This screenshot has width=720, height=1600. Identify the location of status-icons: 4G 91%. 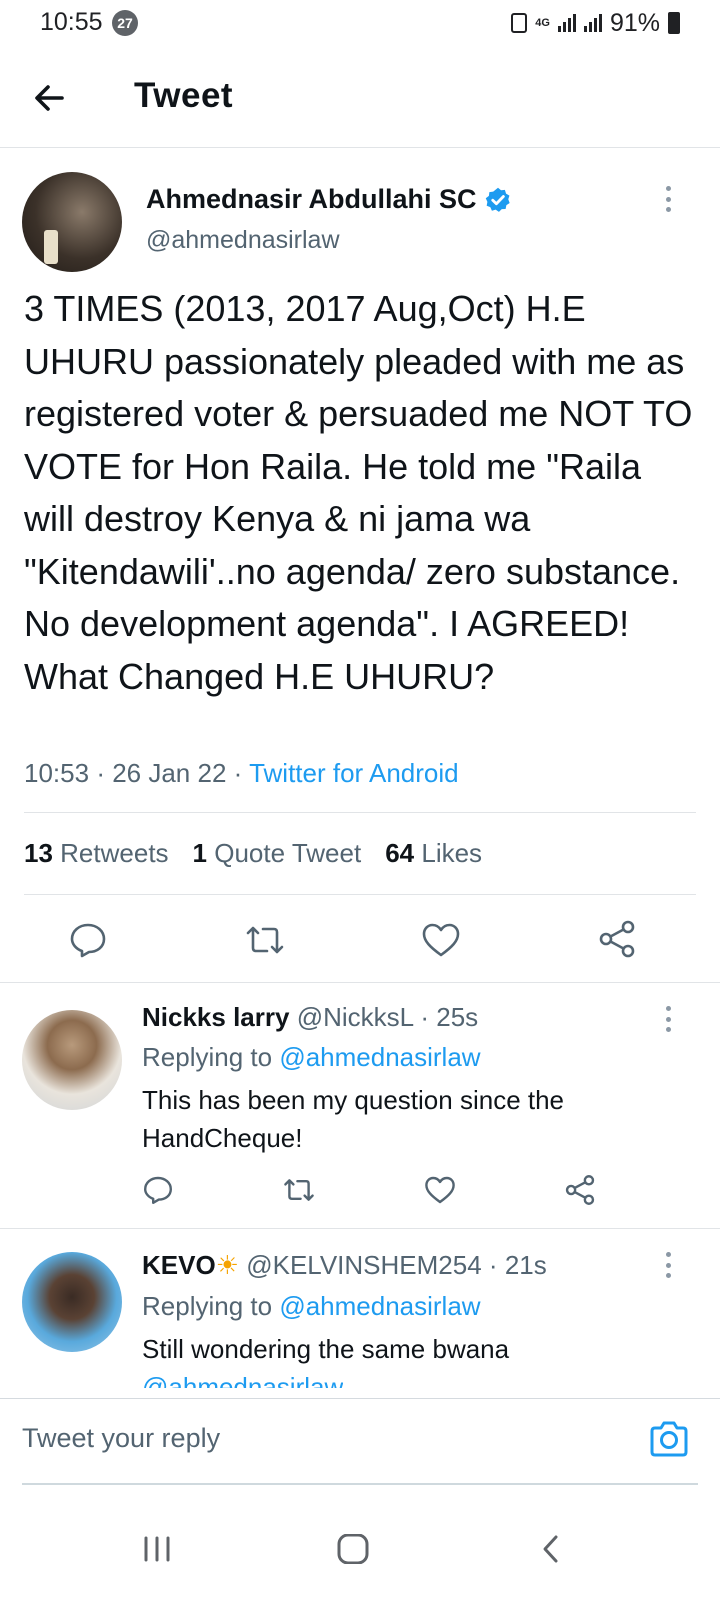
(595, 23).